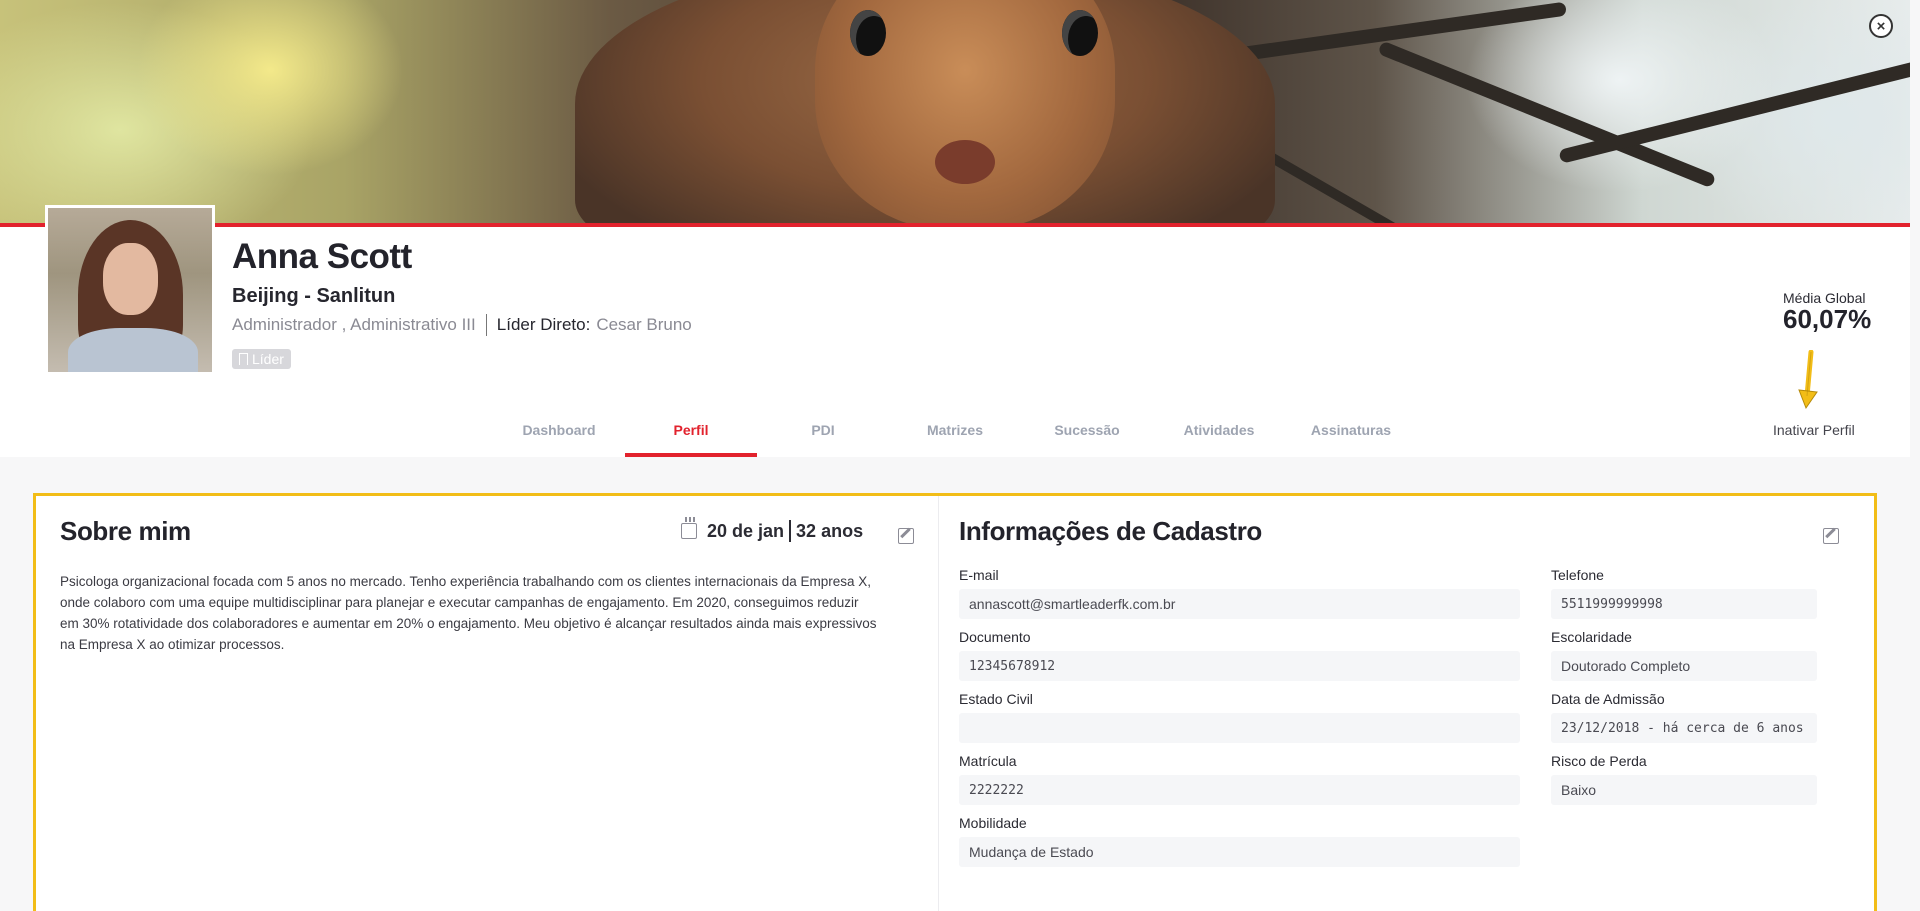  Describe the element at coordinates (1827, 319) in the screenshot. I see `global-average-value: 60,07%` at that location.